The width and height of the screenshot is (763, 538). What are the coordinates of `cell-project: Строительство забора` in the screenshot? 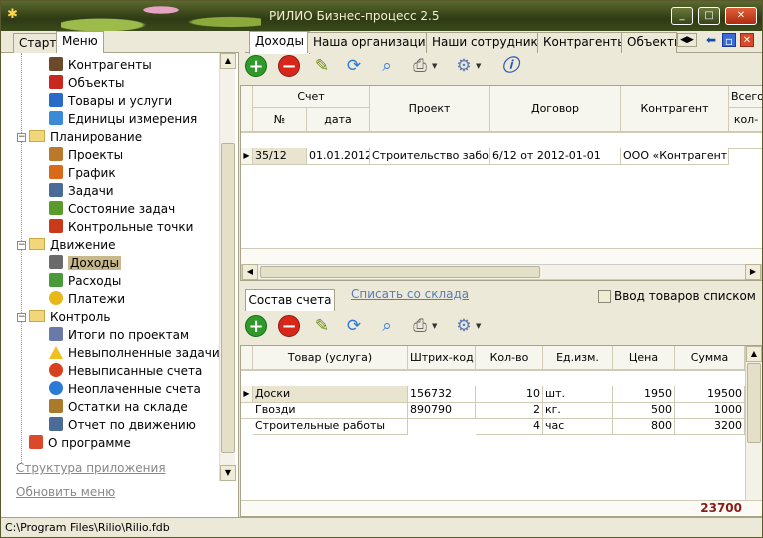 It's located at (430, 156).